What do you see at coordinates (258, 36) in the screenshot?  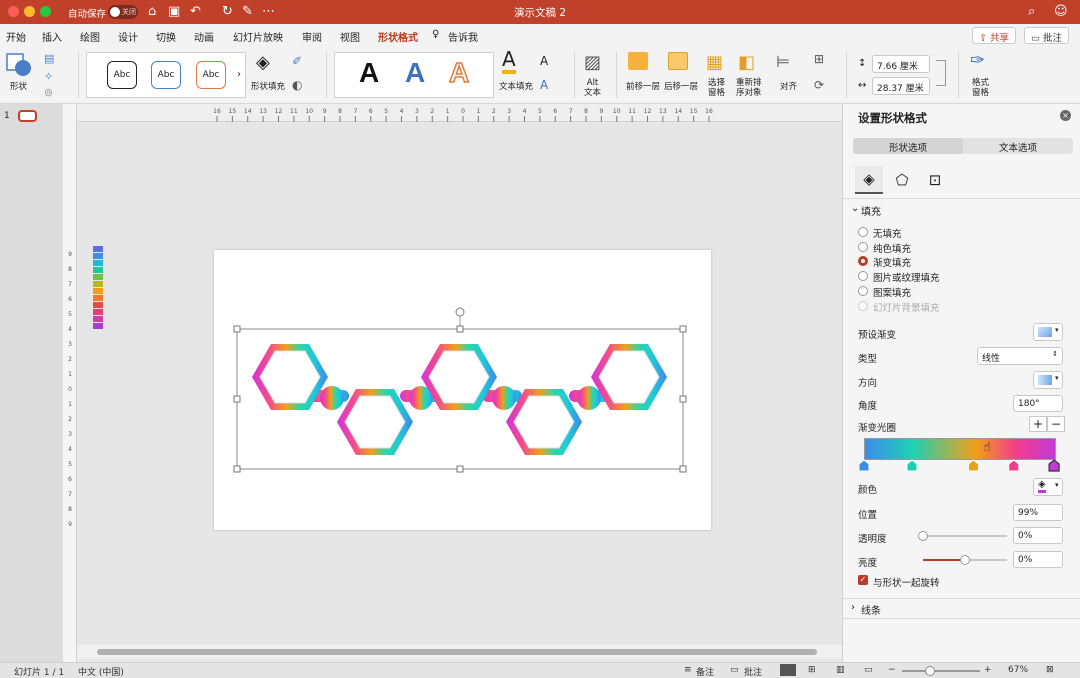 I see `tab-slideshow: 幻灯片放映` at bounding box center [258, 36].